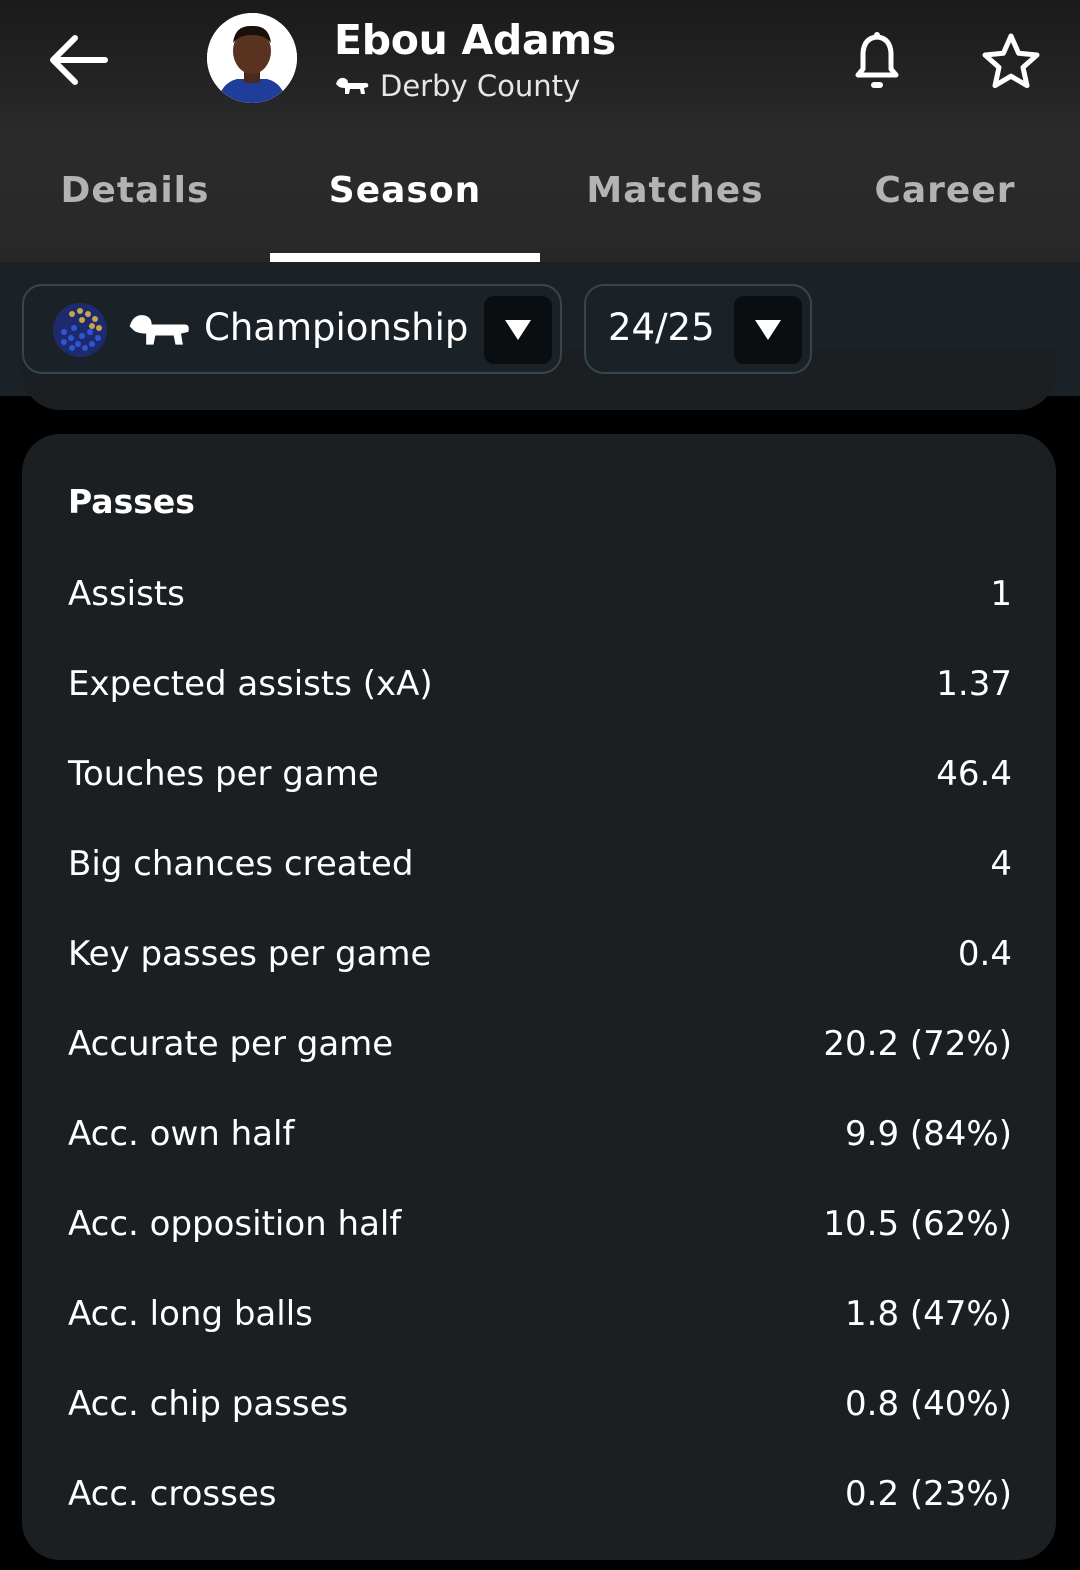 This screenshot has height=1570, width=1080. I want to click on stat-row-touches: Touches per game 46.4, so click(540, 774).